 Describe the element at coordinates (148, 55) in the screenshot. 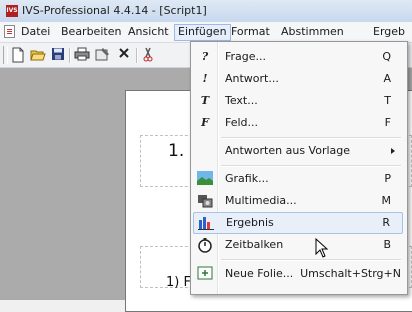

I see `cut-icon` at that location.